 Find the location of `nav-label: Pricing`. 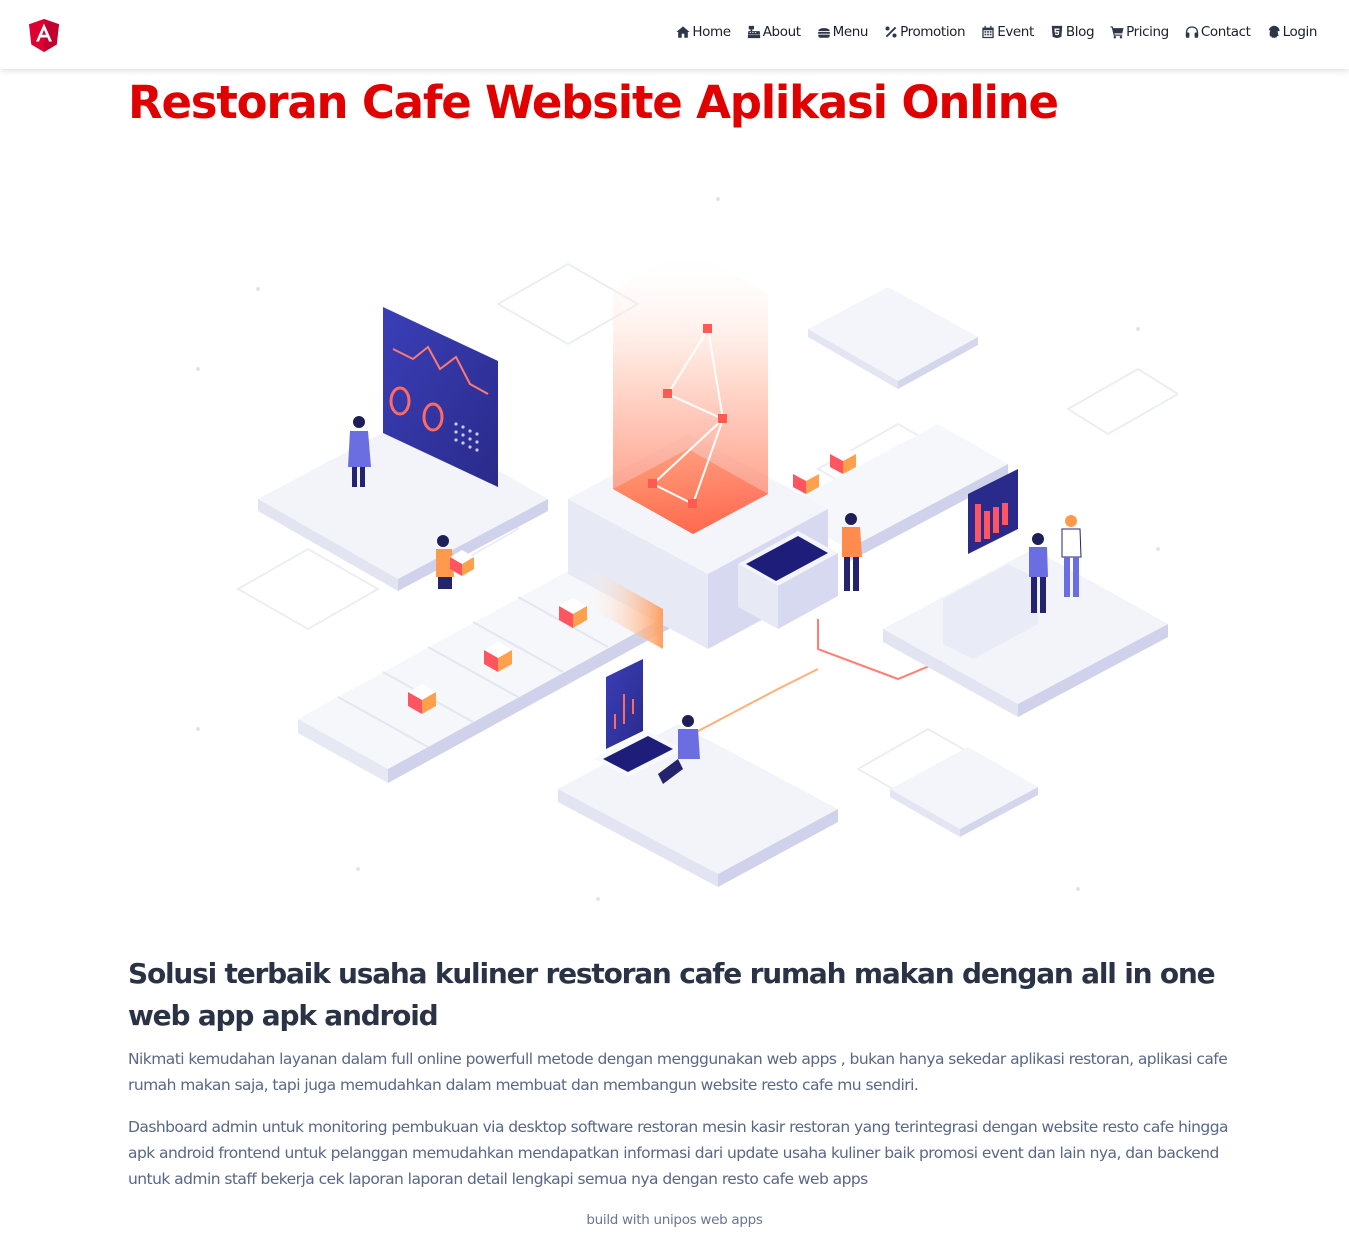

nav-label: Pricing is located at coordinates (1147, 32).